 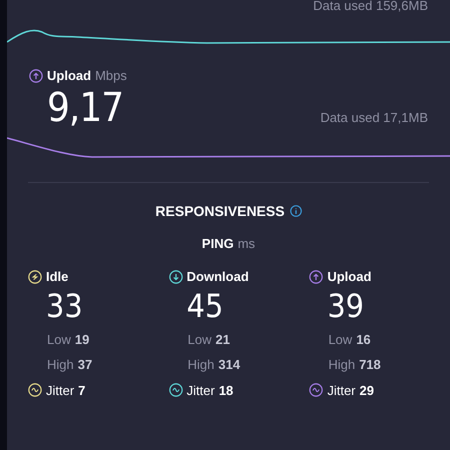 What do you see at coordinates (370, 6) in the screenshot?
I see `data-used-text: Data used 159,6MB` at bounding box center [370, 6].